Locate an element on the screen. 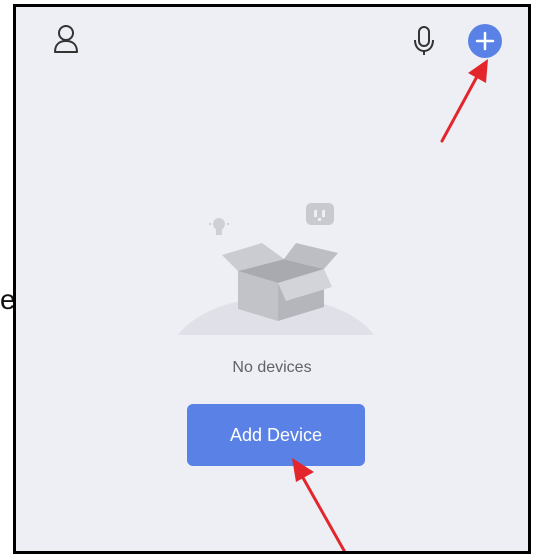 This screenshot has width=541, height=560. socket-icon is located at coordinates (320, 214).